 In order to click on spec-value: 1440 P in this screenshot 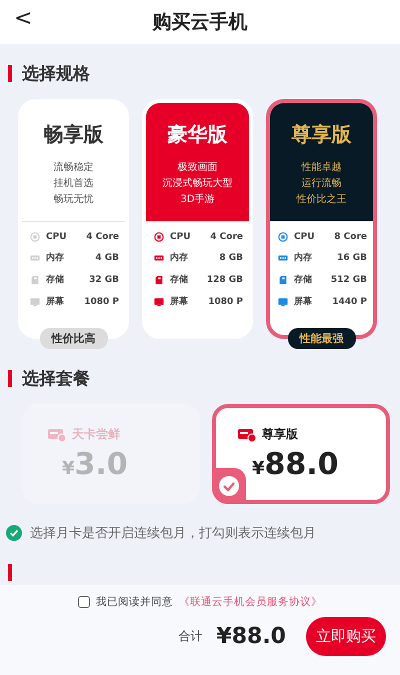, I will do `click(349, 301)`.